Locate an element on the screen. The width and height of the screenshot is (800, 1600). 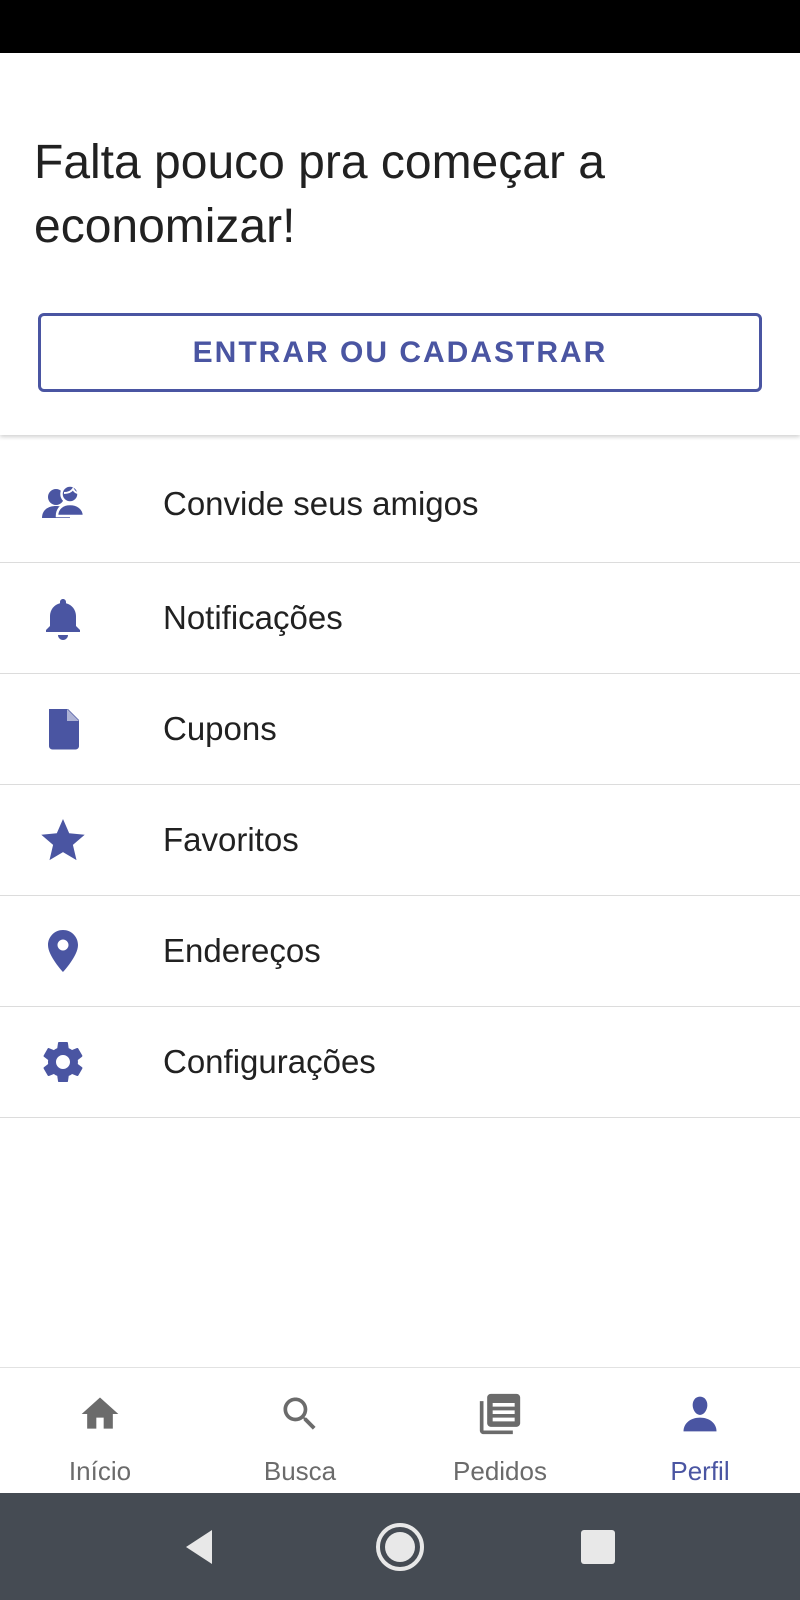
status-bar is located at coordinates (400, 26).